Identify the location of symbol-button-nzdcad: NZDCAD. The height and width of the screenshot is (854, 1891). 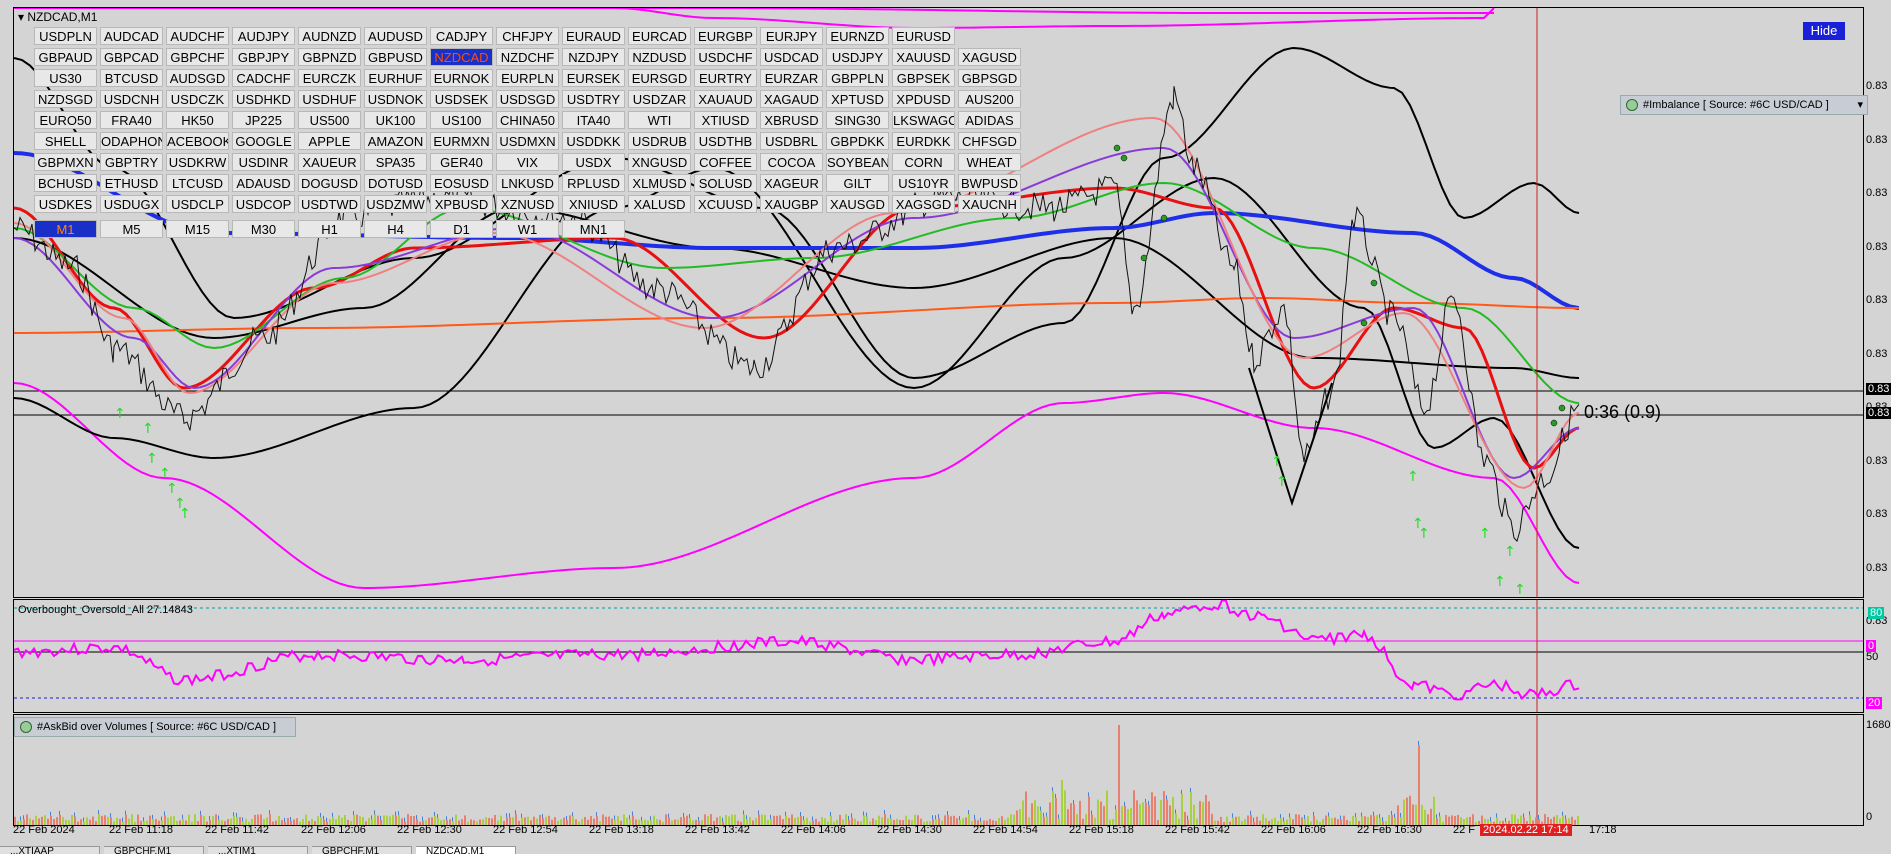
(461, 57).